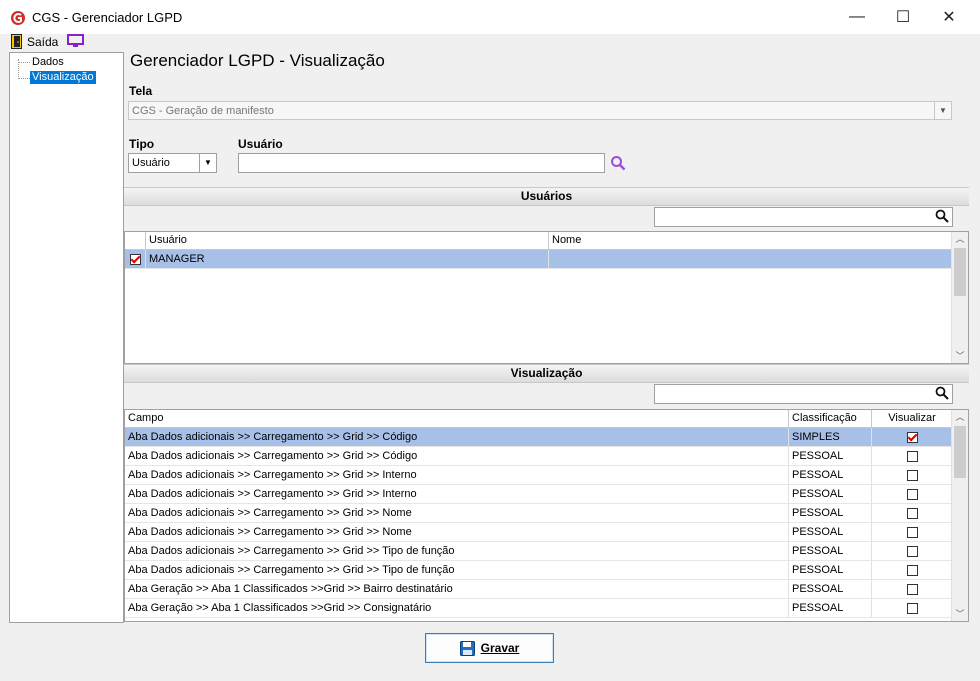 The height and width of the screenshot is (681, 980). What do you see at coordinates (546, 196) in the screenshot?
I see `usuarios-section-header: Usuários` at bounding box center [546, 196].